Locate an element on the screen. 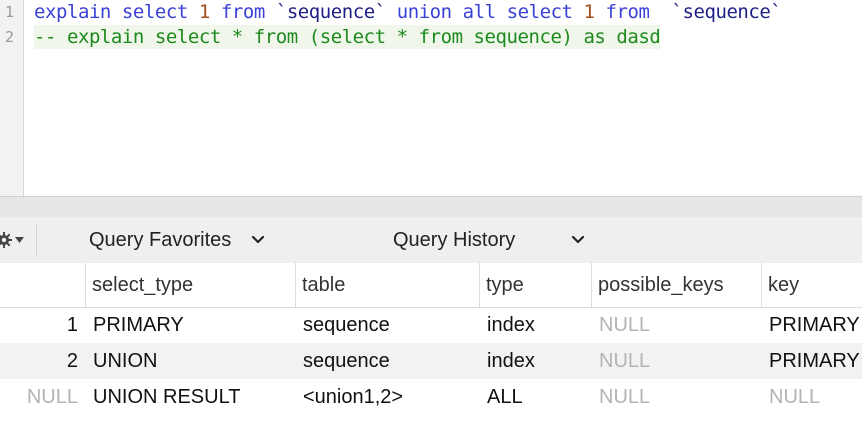  cell-type: ALL is located at coordinates (505, 397).